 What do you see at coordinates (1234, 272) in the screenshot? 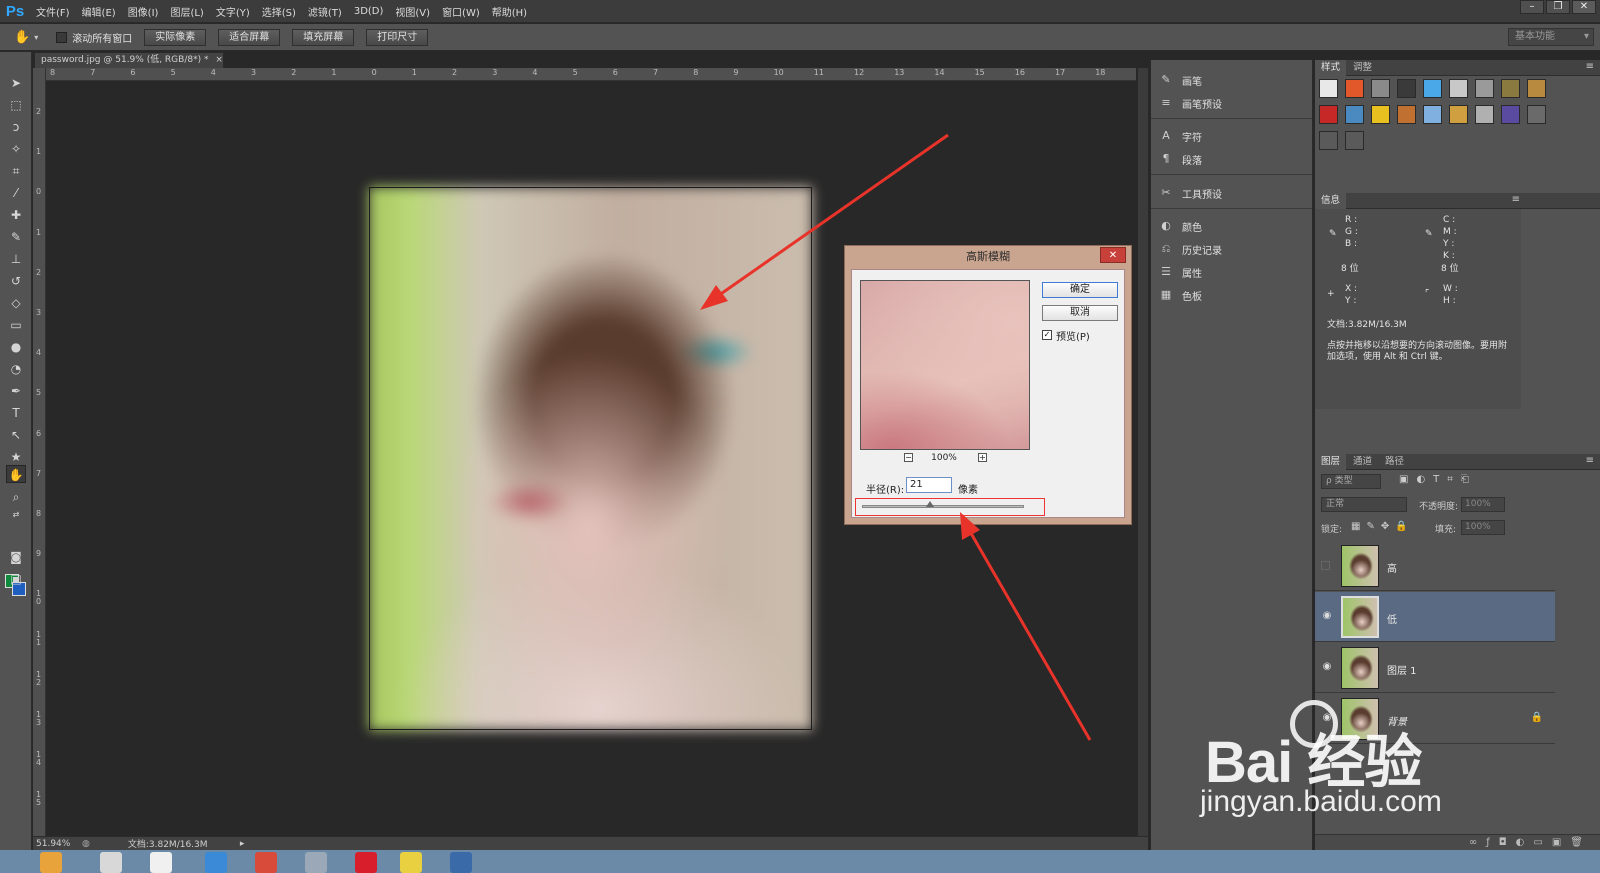
I see `panel-properties: ☰ 属性` at bounding box center [1234, 272].